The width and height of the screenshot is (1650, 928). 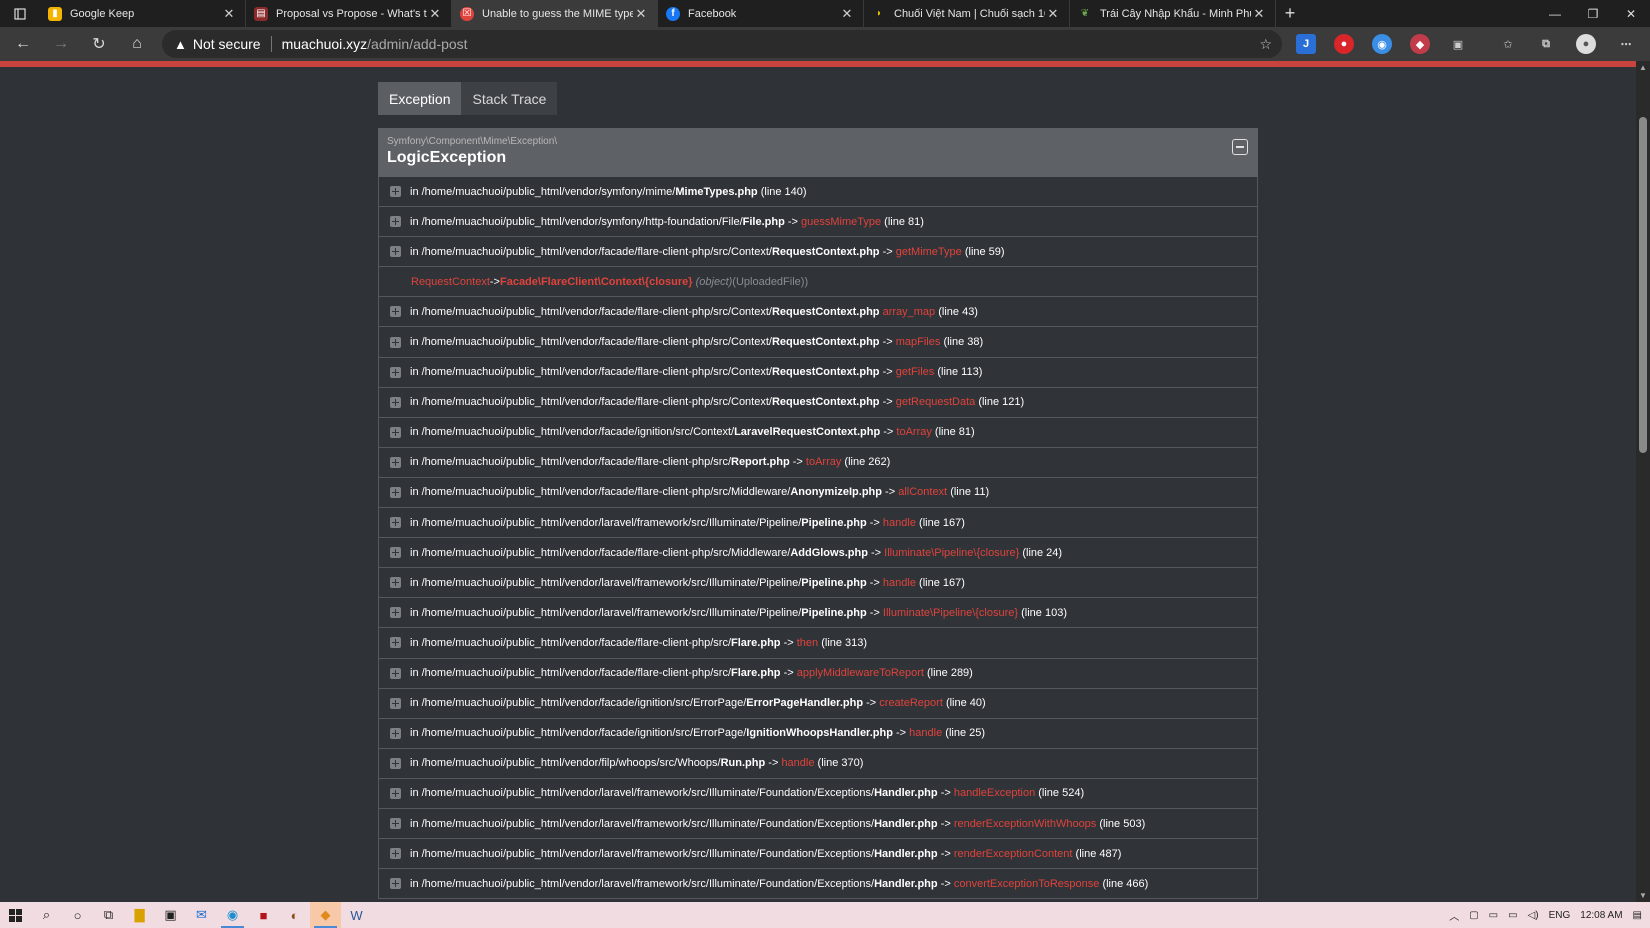 I want to click on cortana-icon: ○, so click(x=77, y=915).